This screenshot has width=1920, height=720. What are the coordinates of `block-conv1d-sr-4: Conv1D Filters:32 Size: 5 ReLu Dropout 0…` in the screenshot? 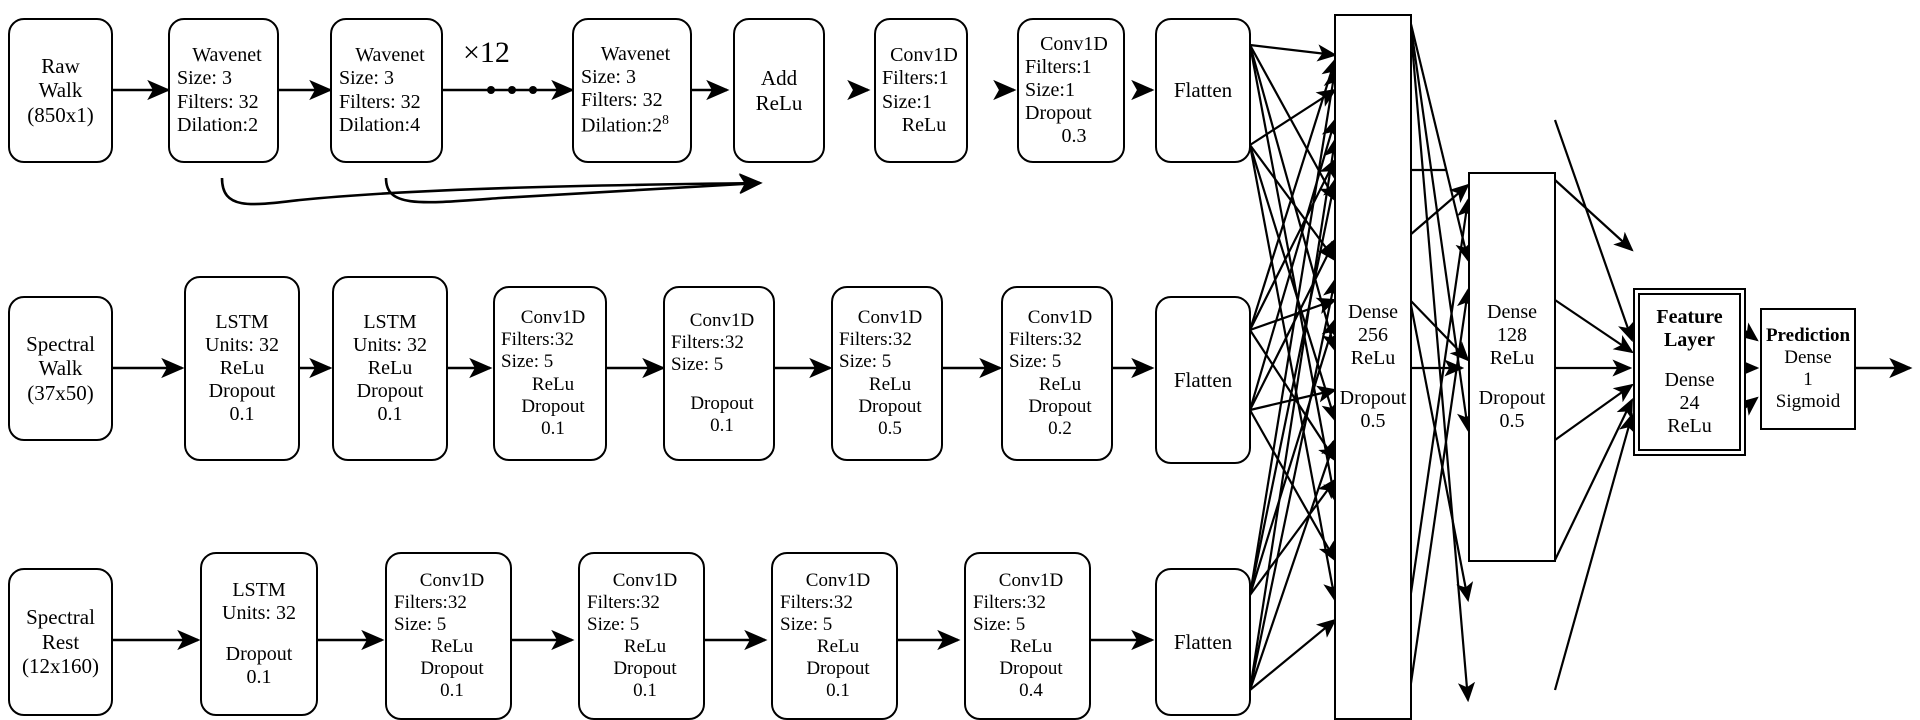 It's located at (1027, 636).